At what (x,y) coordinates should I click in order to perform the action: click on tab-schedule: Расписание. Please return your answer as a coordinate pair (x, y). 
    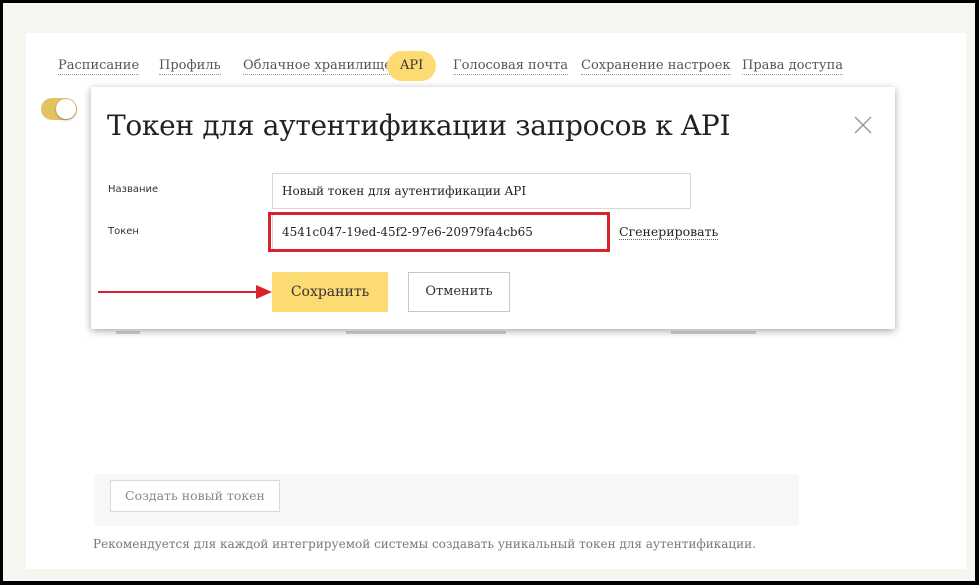
    Looking at the image, I should click on (99, 66).